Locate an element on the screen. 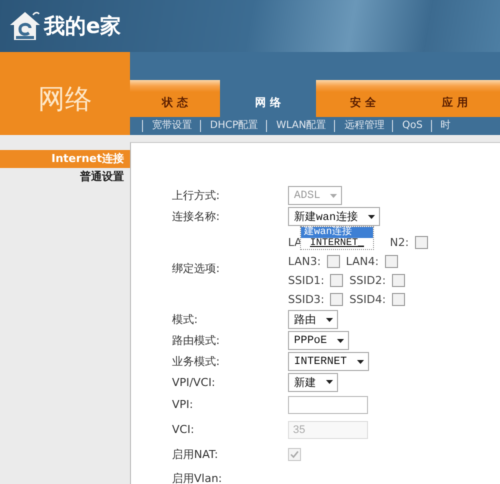 This screenshot has height=484, width=500. sub-nav-link: 时 is located at coordinates (445, 126).